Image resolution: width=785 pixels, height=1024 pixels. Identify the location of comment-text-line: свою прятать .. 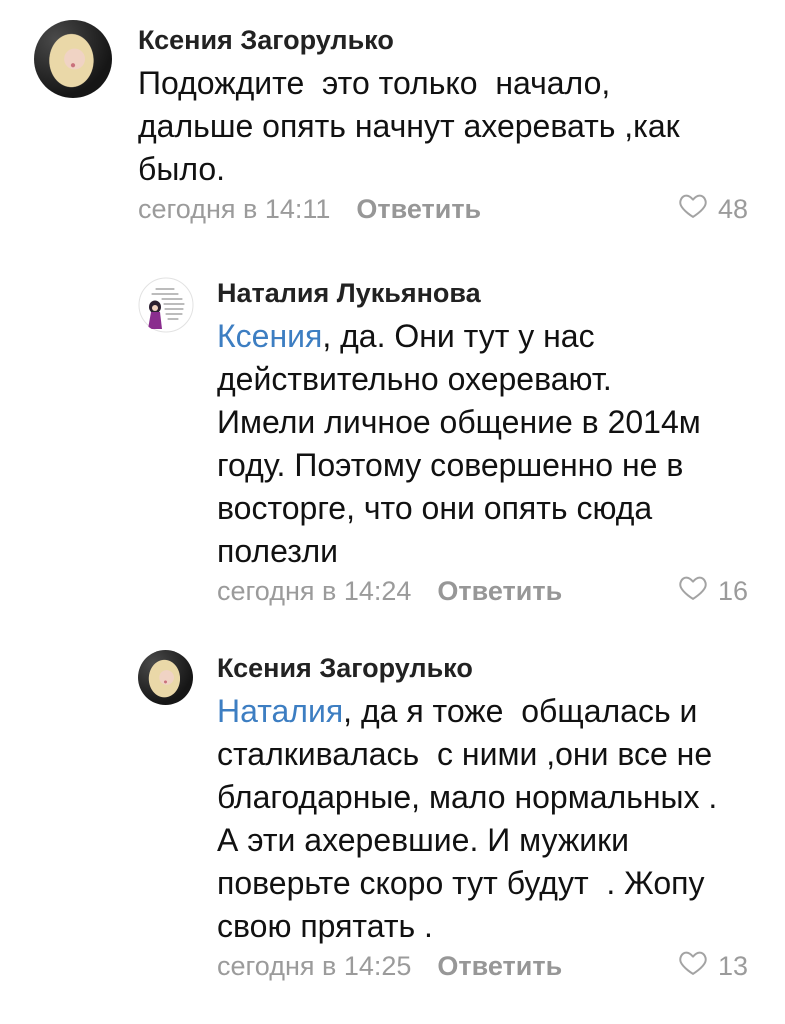
(487, 926).